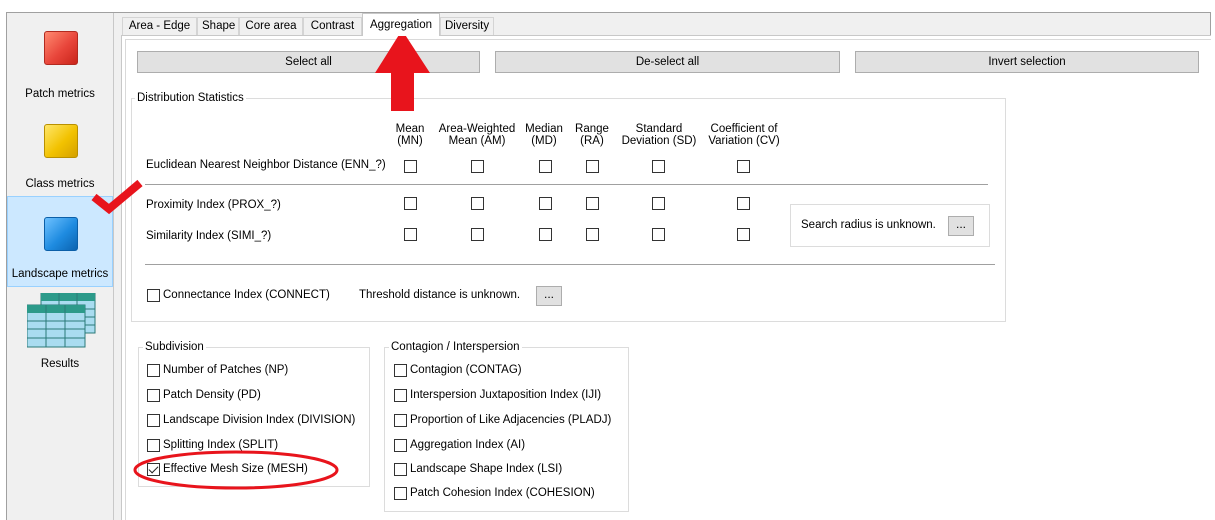 Image resolution: width=1215 pixels, height=520 pixels. I want to click on red-ellipse-highlight, so click(236, 470).